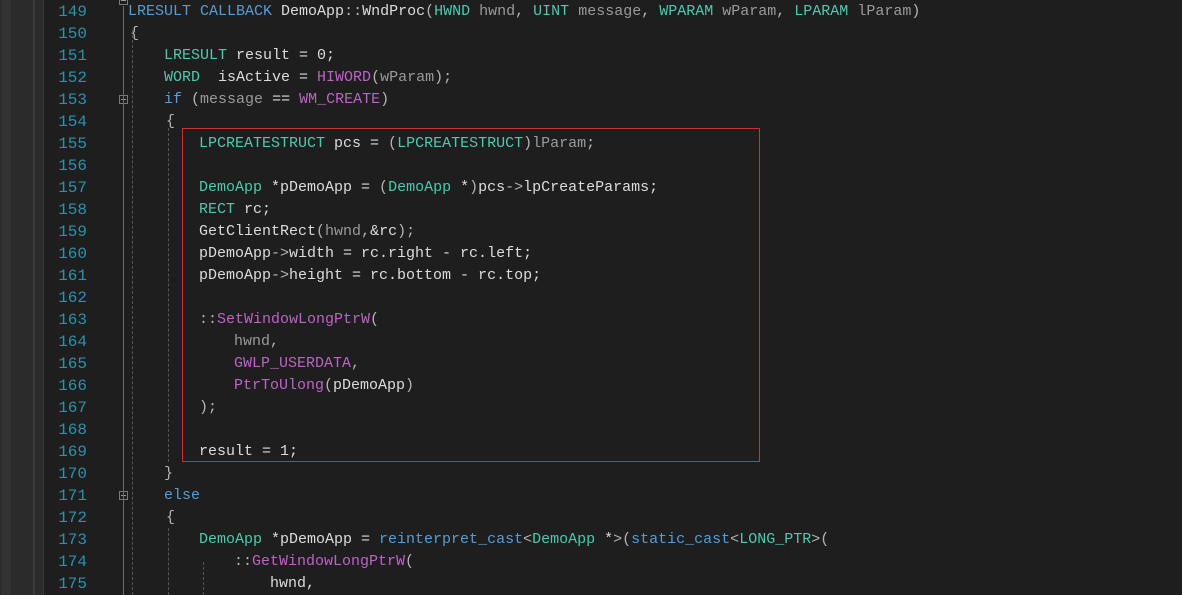 This screenshot has width=1182, height=595. I want to click on code-token: LPARAM, so click(821, 11).